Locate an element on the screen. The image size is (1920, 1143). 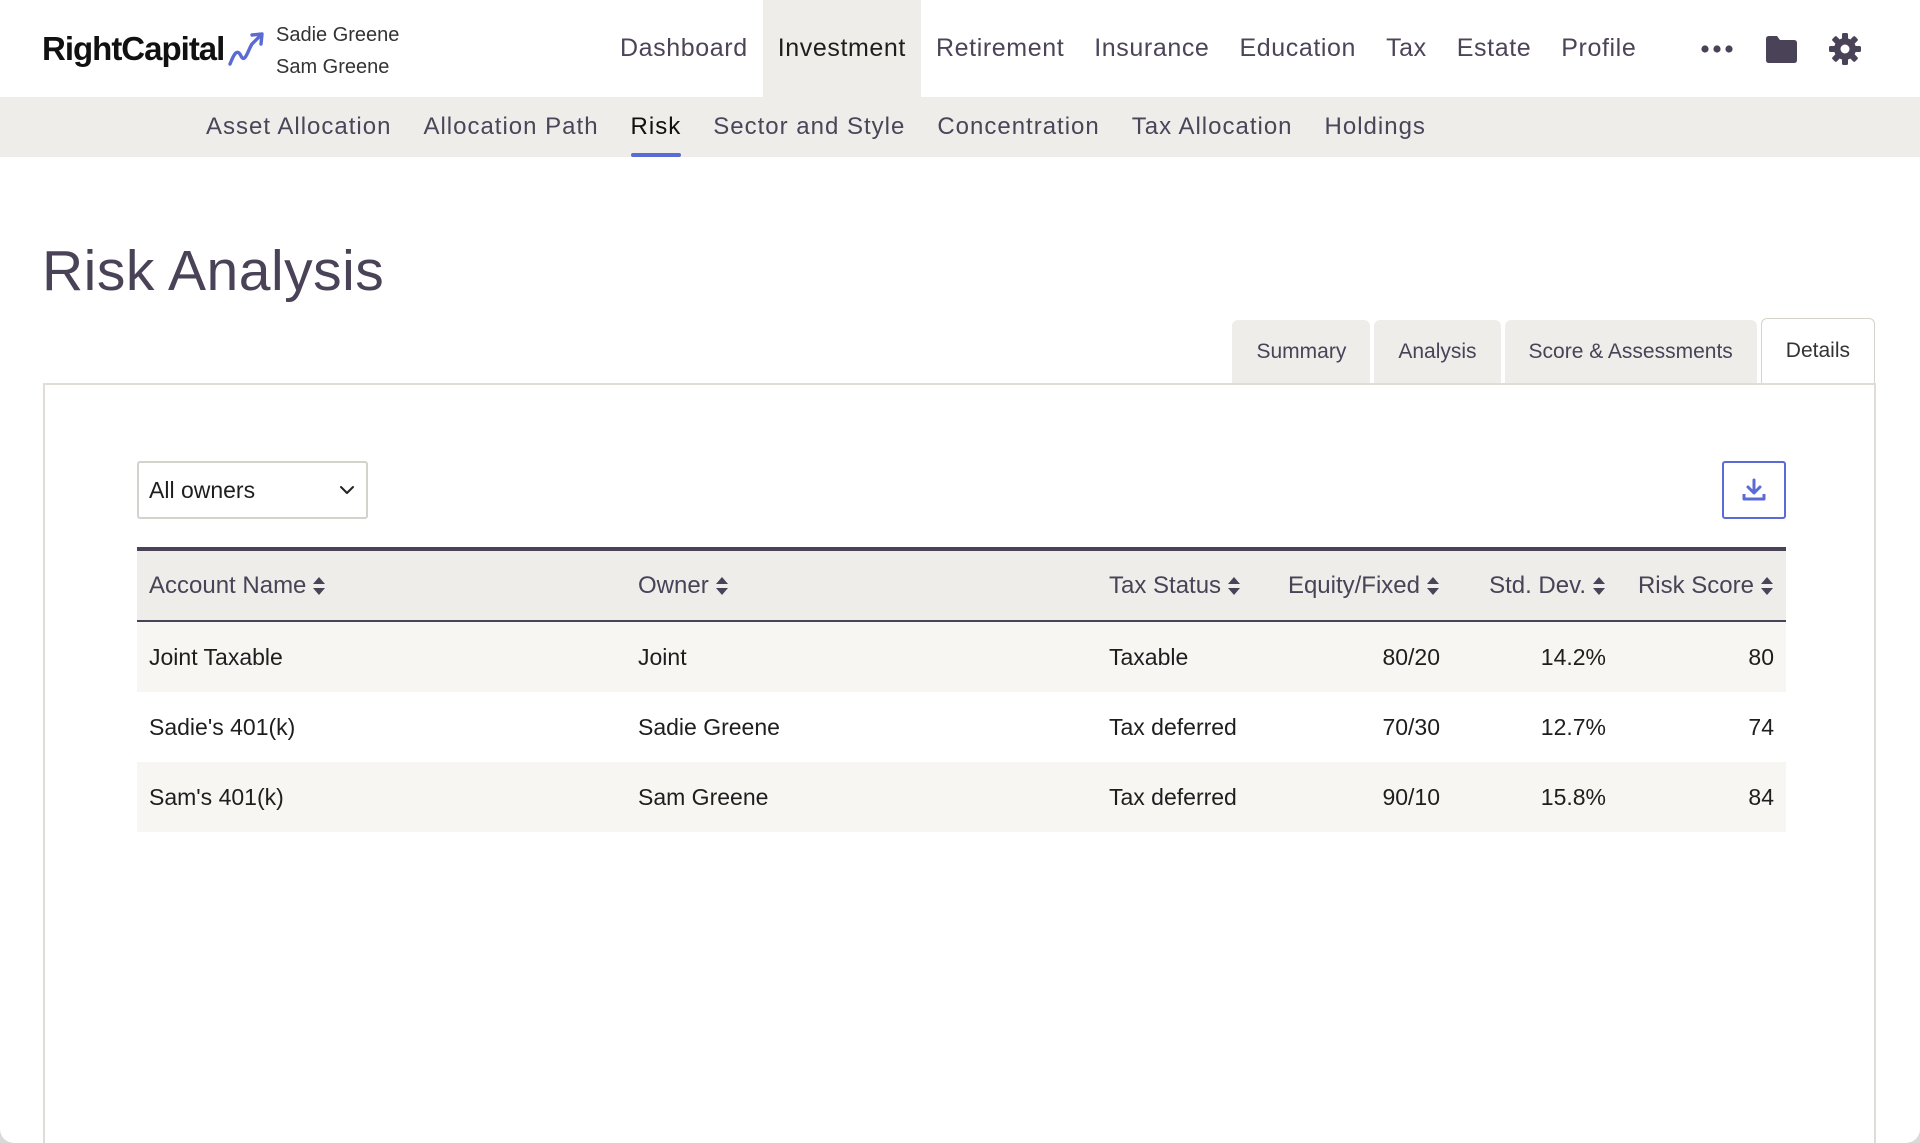
column-label: Tax Status is located at coordinates (1165, 585).